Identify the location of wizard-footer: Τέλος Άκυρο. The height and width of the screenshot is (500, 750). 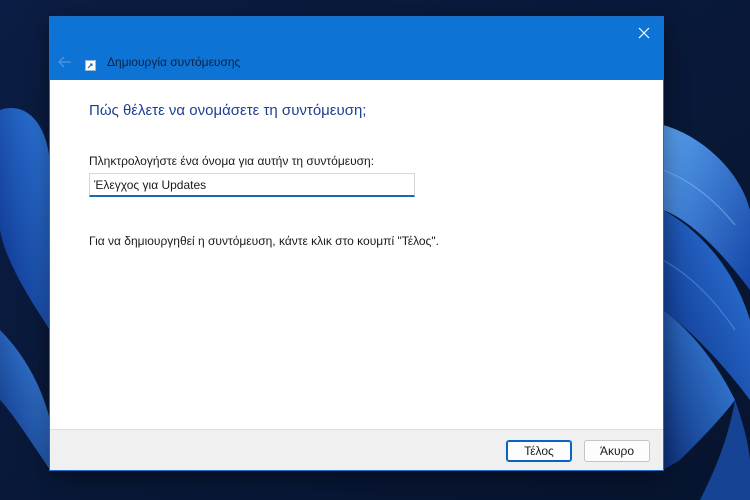
(356, 449).